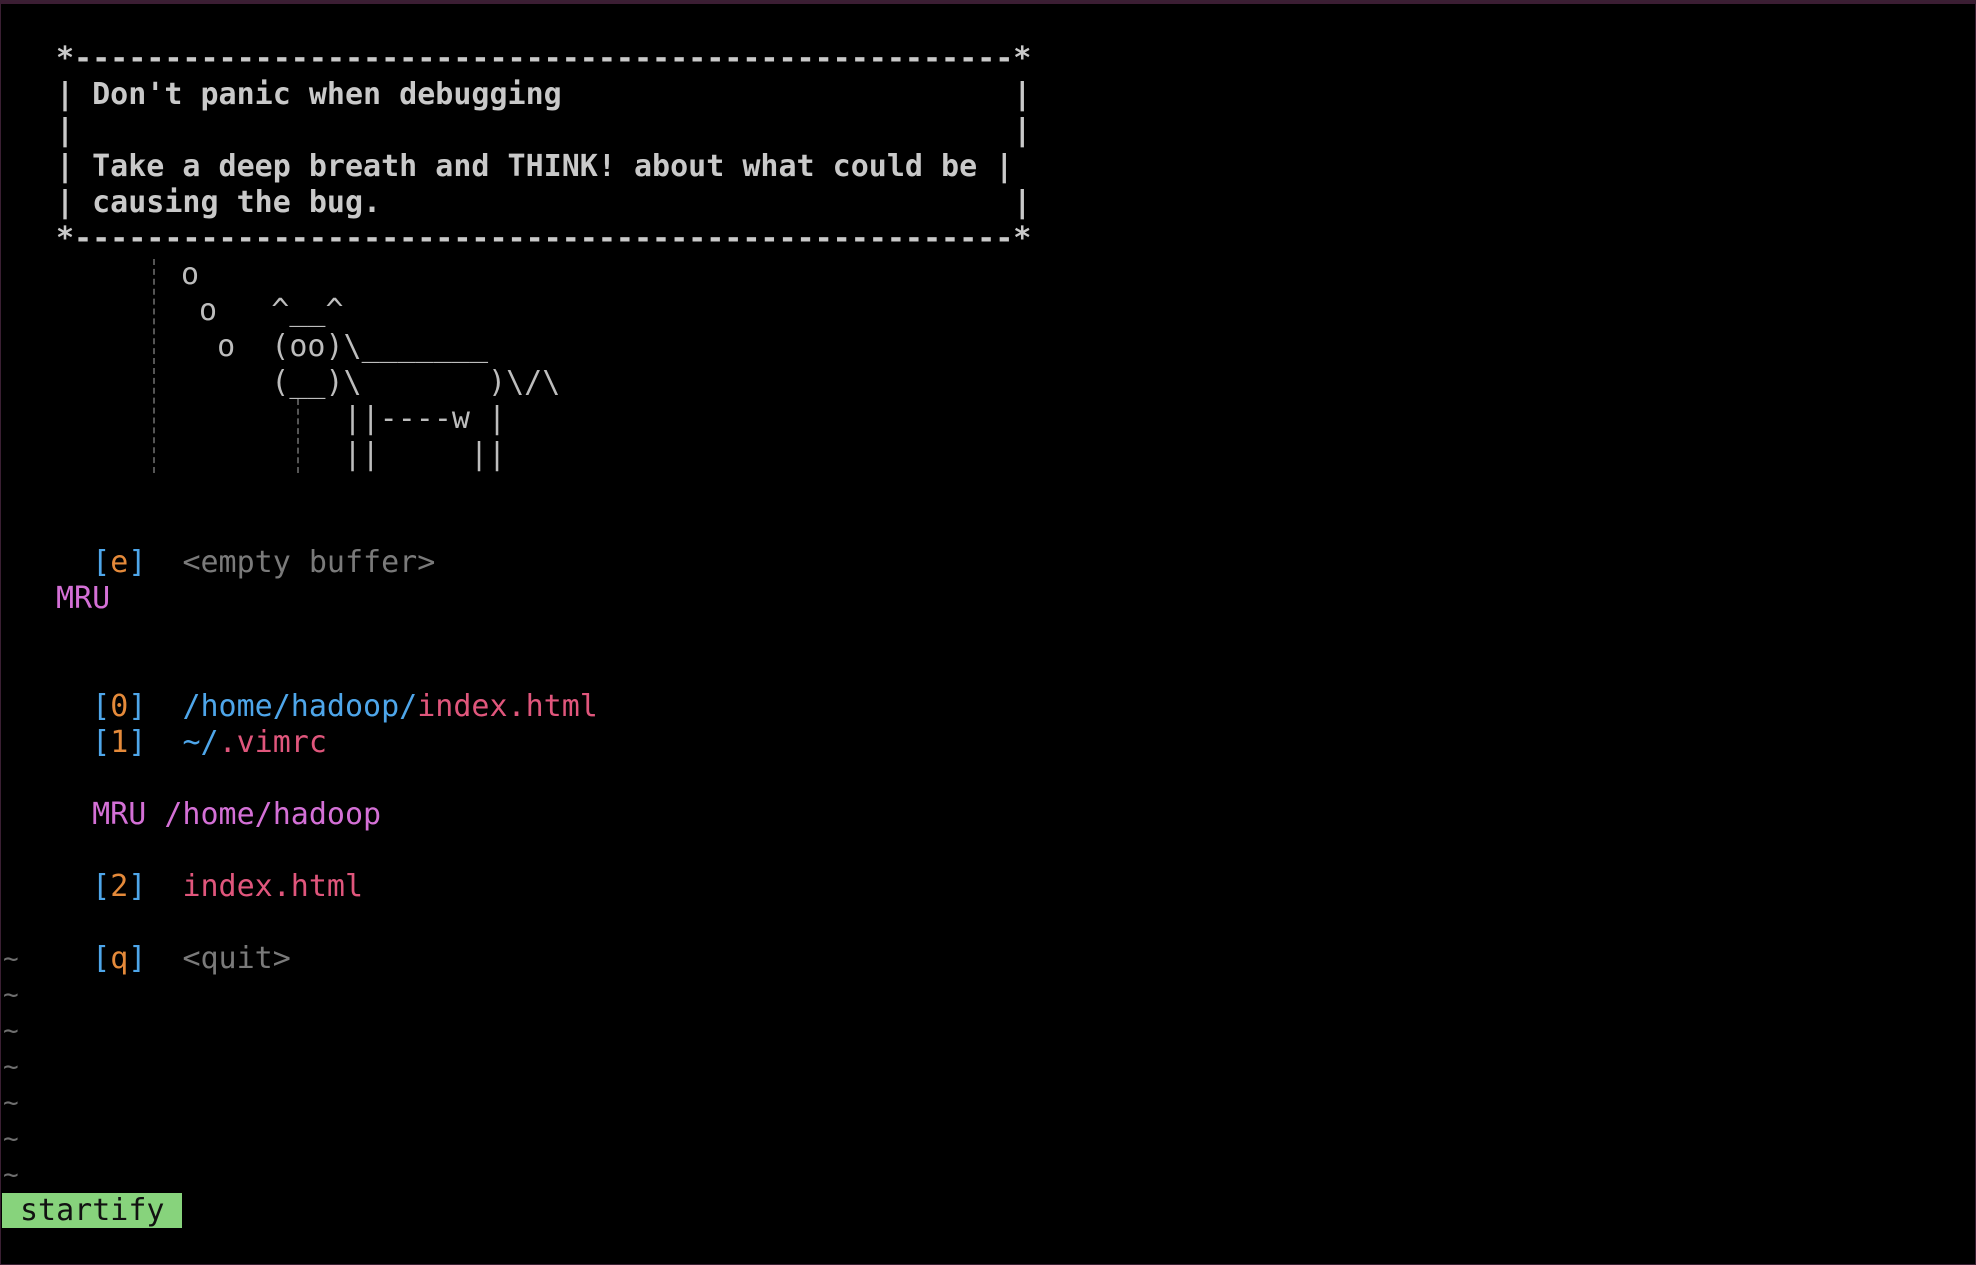  Describe the element at coordinates (154, 366) in the screenshot. I see `indent-guide` at that location.